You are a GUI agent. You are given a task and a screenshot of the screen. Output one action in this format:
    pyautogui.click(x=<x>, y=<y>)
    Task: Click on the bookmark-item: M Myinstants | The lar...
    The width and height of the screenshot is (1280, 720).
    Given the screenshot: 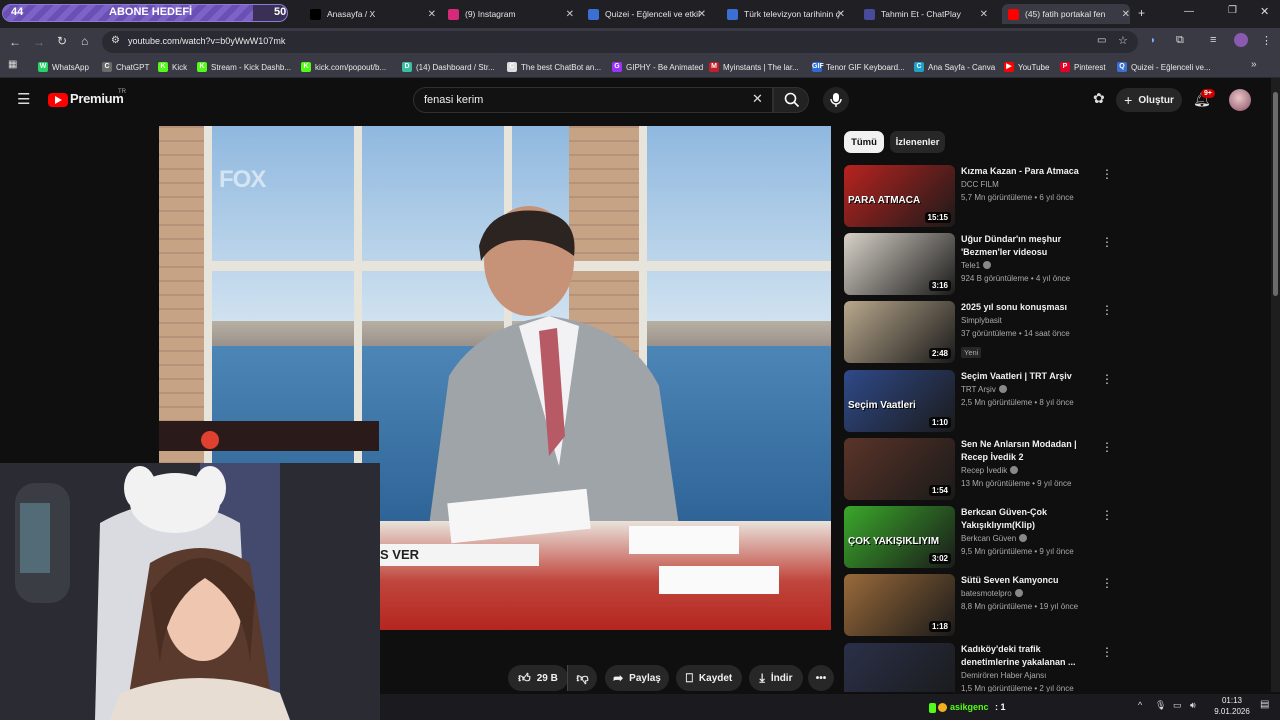 What is the action you would take?
    pyautogui.click(x=754, y=67)
    